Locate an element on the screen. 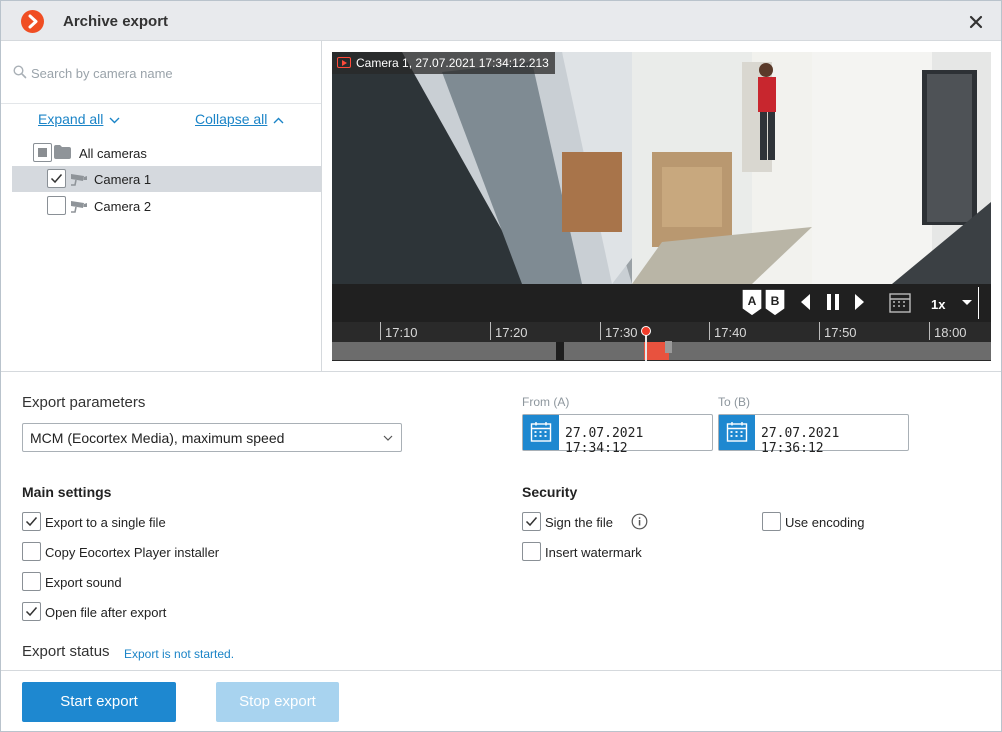 This screenshot has width=1002, height=732. camera-search is located at coordinates (161, 72).